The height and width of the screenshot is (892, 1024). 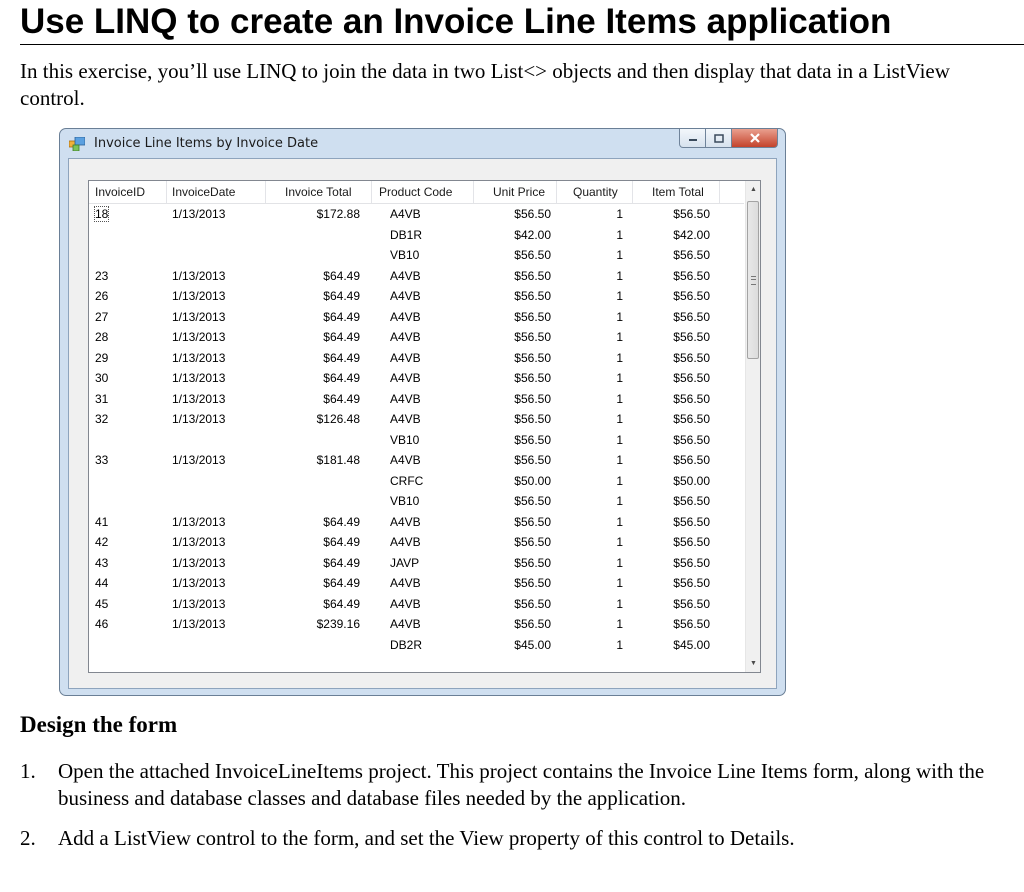 I want to click on list-item: 46 1/13/2013 $239.16 A4VB $56.50 1 $56.50, so click(x=416, y=624).